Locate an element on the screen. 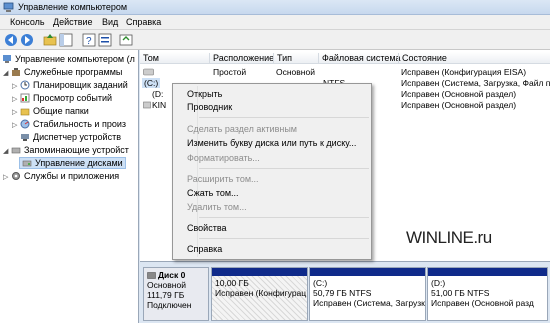 This screenshot has width=550, height=323. performance-icon is located at coordinates (25, 124).